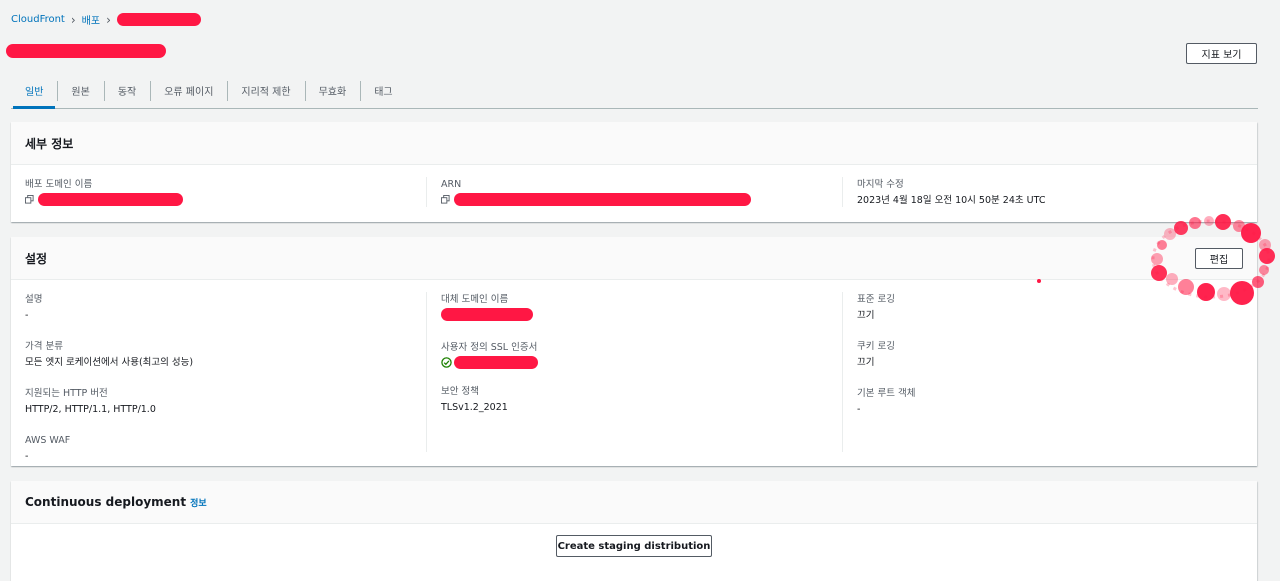 The width and height of the screenshot is (1280, 581). What do you see at coordinates (475, 299) in the screenshot?
I see `alt-domain-label: 대체 도메인 이름` at bounding box center [475, 299].